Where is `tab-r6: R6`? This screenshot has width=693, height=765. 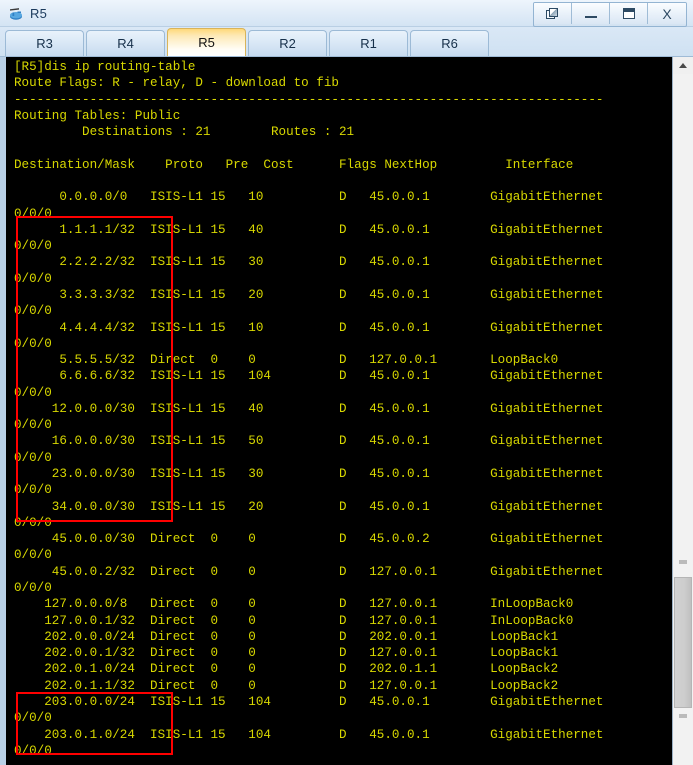 tab-r6: R6 is located at coordinates (449, 43).